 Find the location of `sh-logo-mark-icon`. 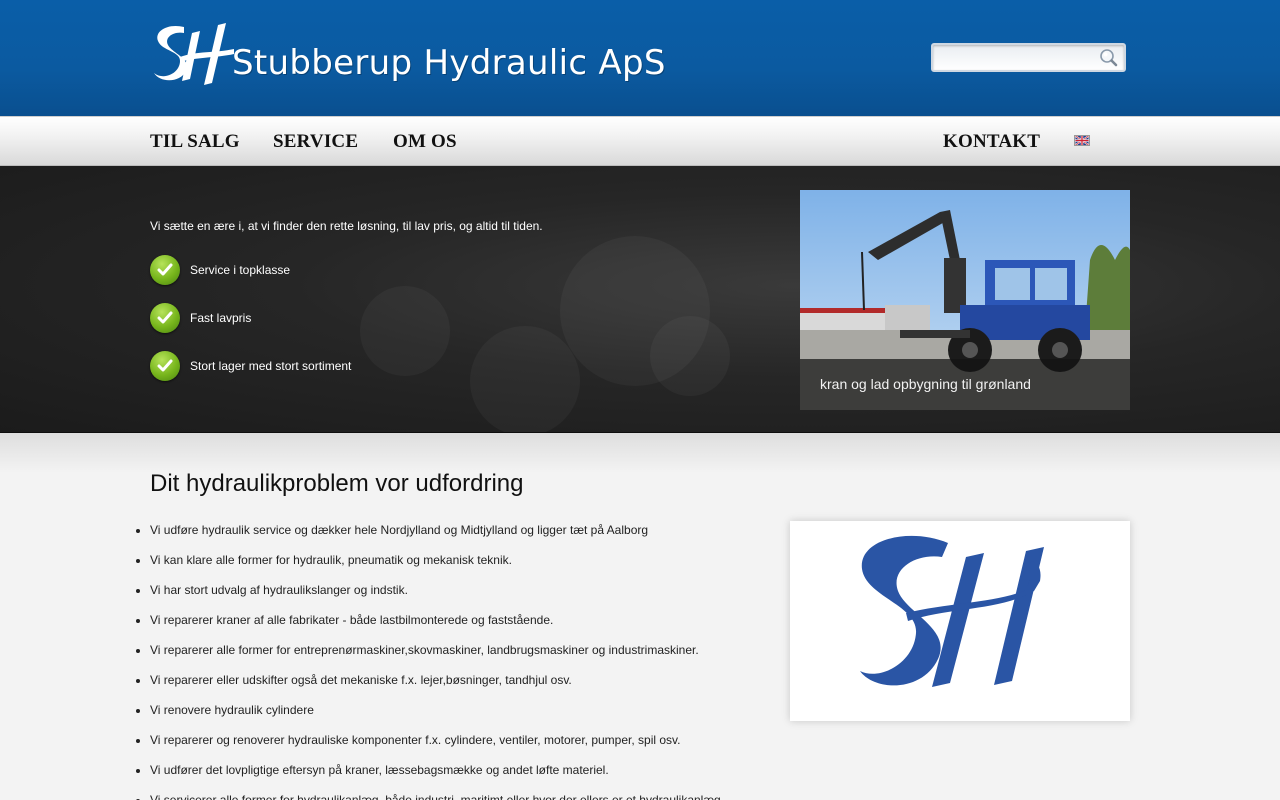

sh-logo-mark-icon is located at coordinates (194, 54).